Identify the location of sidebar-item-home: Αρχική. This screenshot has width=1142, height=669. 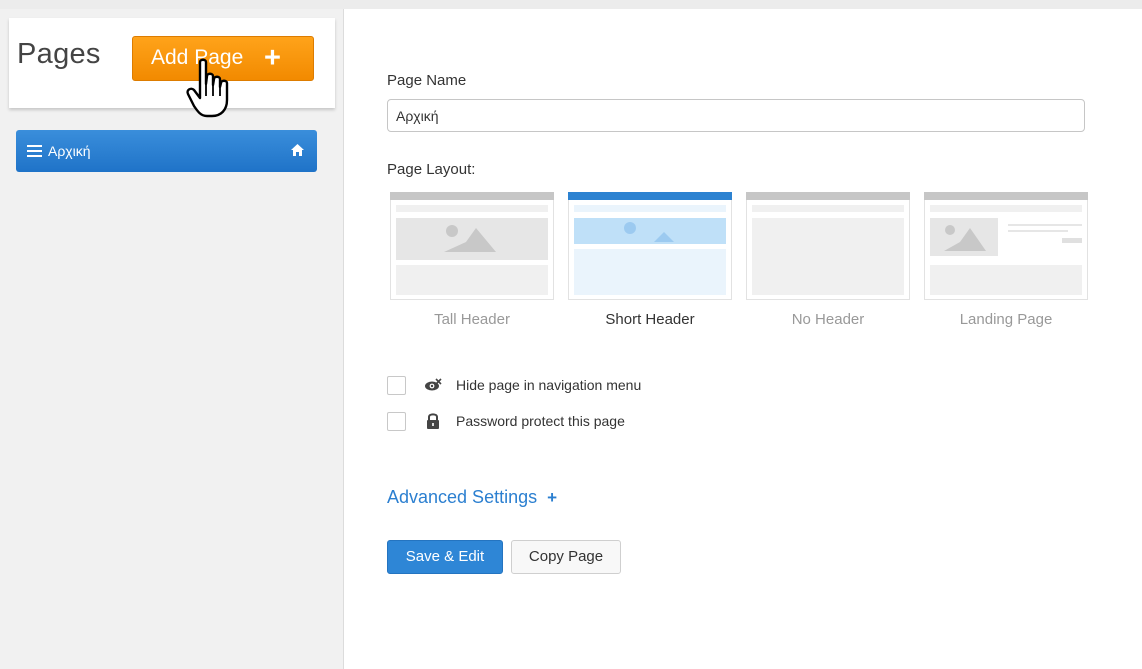
(166, 151).